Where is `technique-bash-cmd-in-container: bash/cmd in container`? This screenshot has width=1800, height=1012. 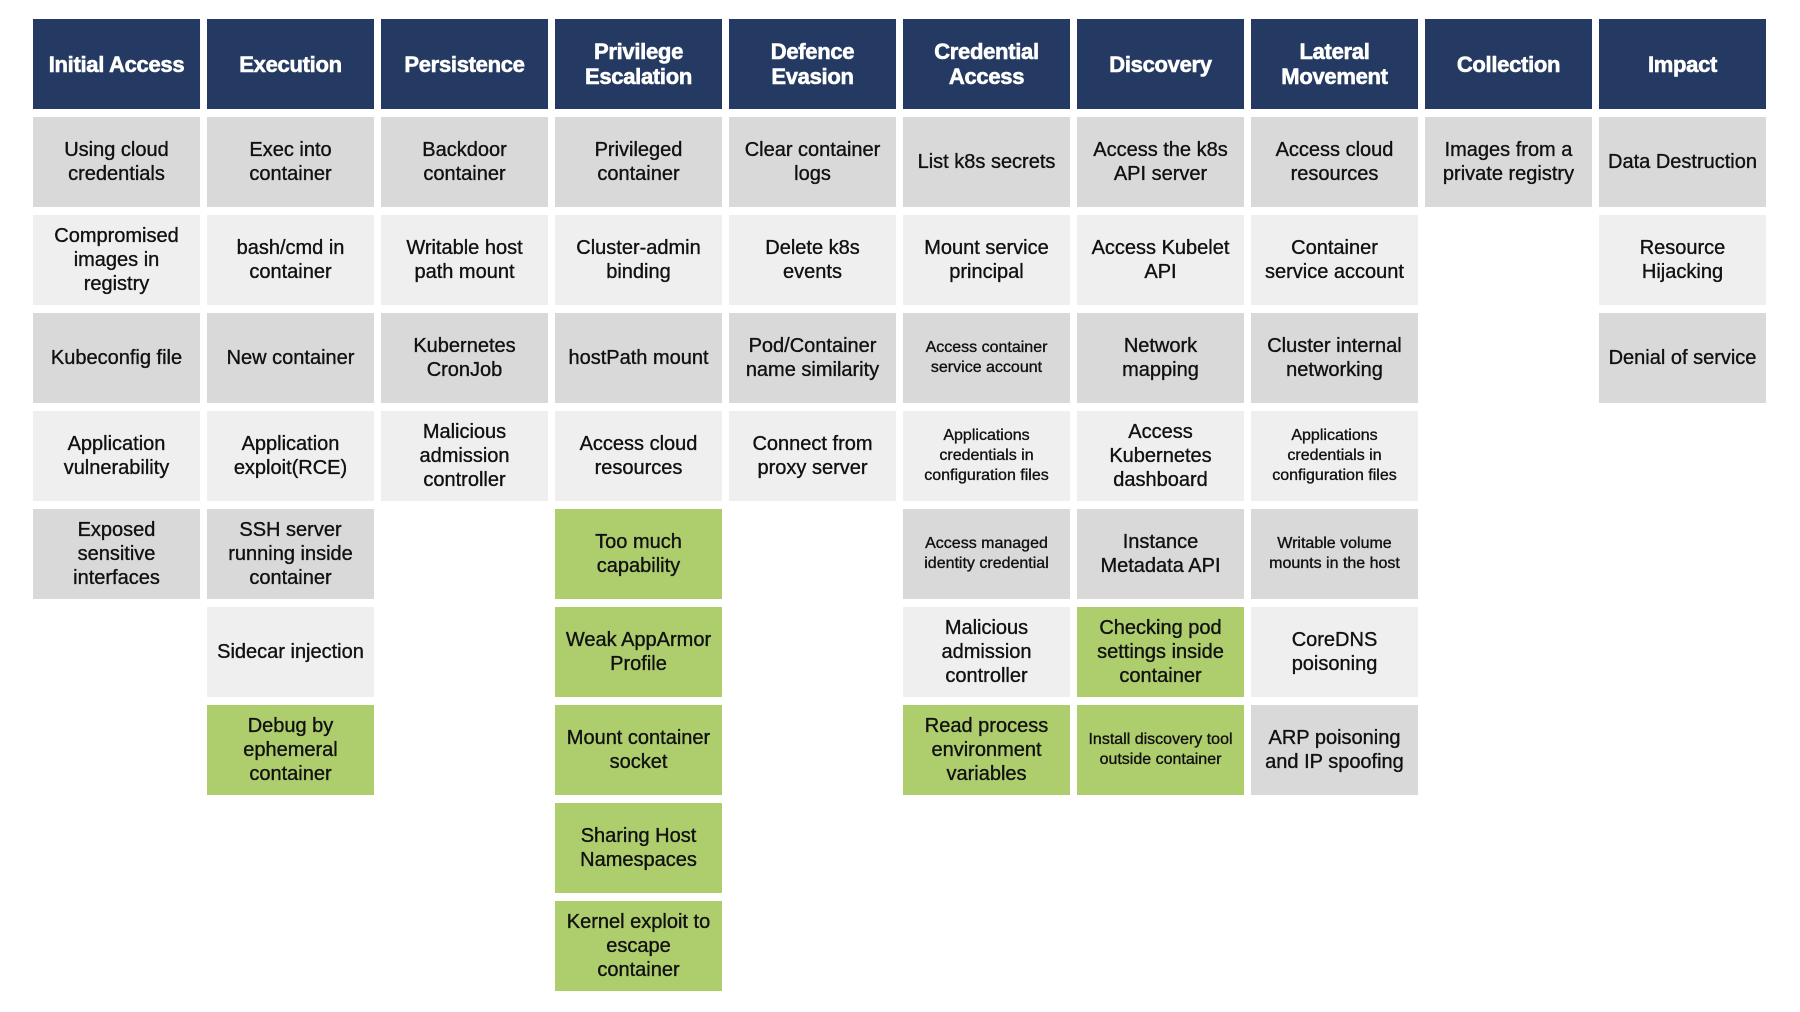
technique-bash-cmd-in-container: bash/cmd in container is located at coordinates (290, 260).